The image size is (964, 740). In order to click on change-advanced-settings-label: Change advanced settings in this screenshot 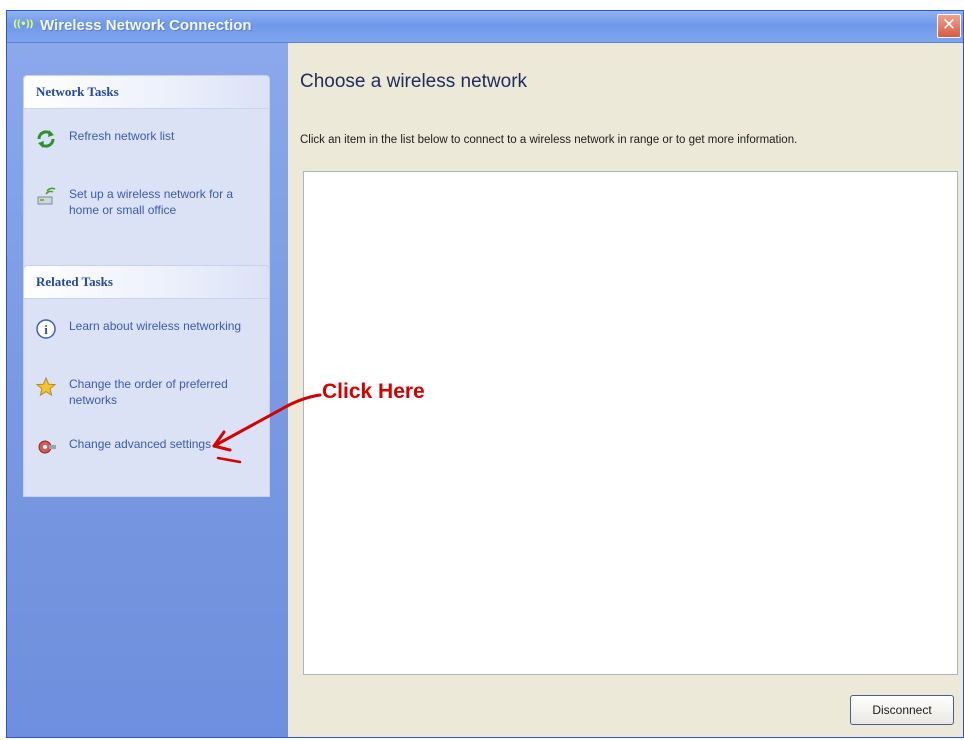, I will do `click(140, 444)`.